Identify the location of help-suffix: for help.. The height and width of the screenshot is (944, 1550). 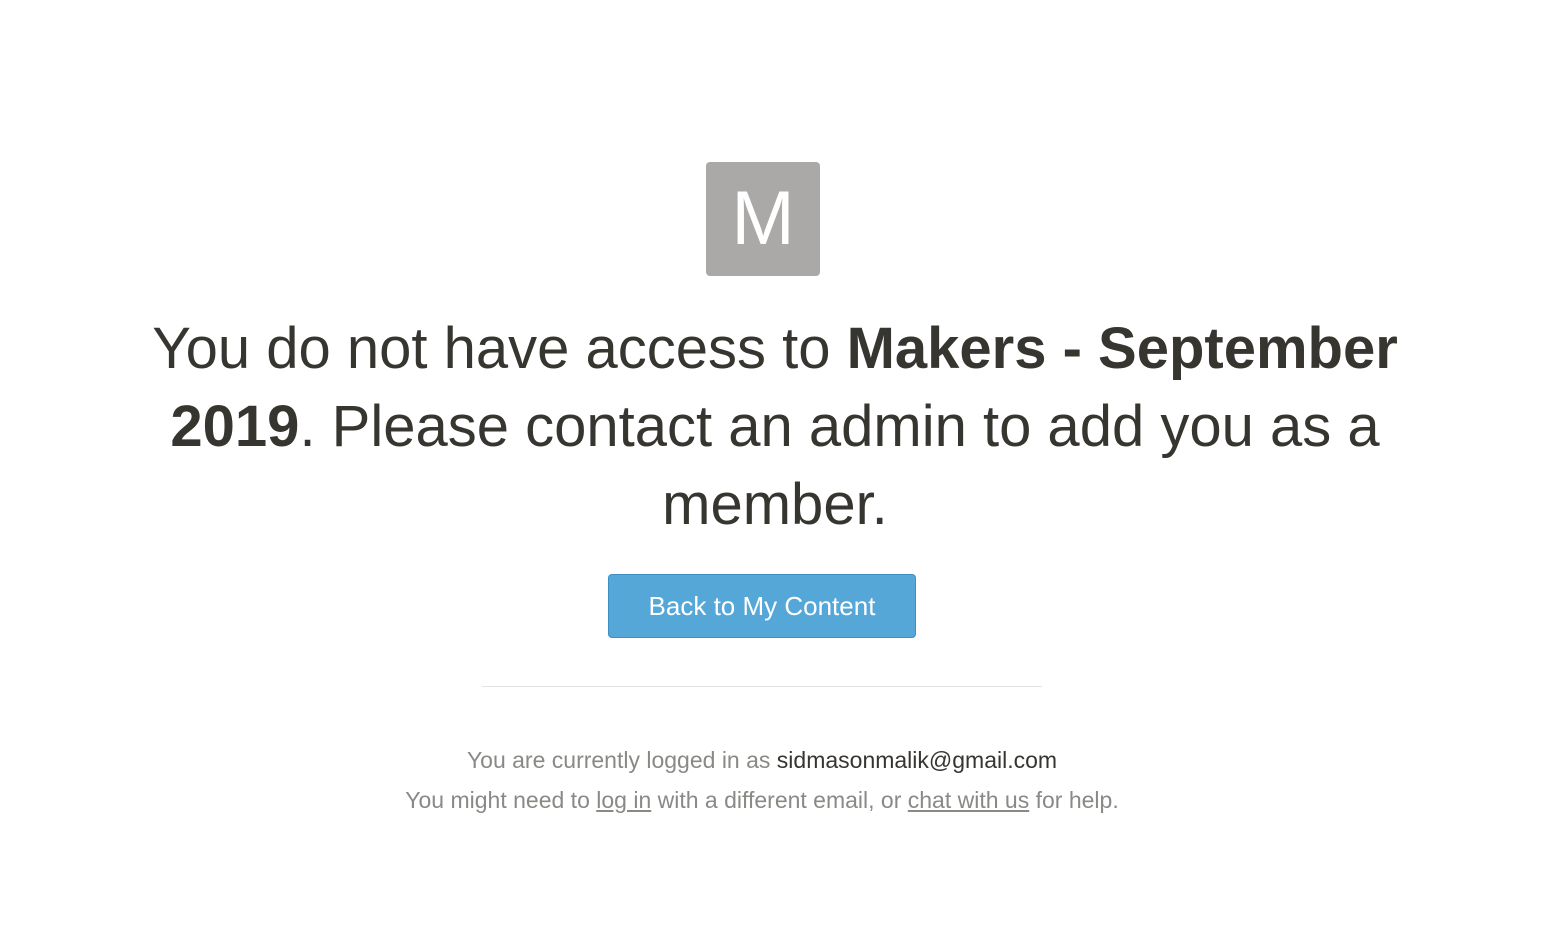
(1074, 800).